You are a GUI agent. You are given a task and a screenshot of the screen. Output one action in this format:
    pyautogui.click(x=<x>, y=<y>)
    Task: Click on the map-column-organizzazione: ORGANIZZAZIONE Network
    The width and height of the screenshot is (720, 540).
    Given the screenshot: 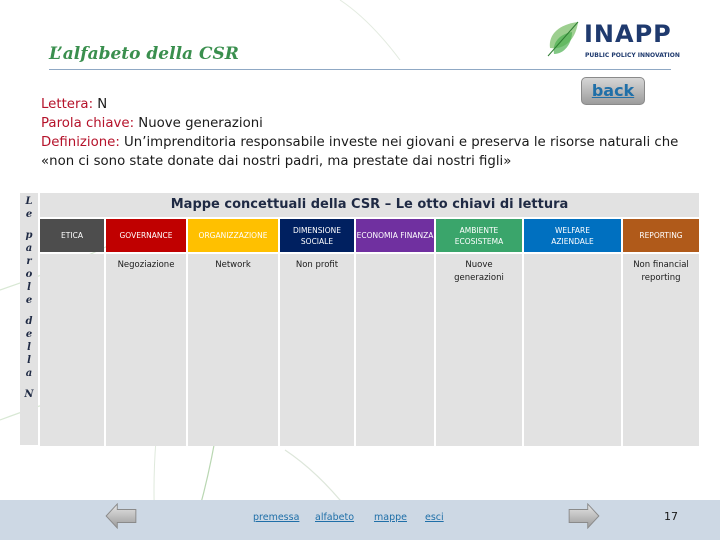 What is the action you would take?
    pyautogui.click(x=233, y=332)
    